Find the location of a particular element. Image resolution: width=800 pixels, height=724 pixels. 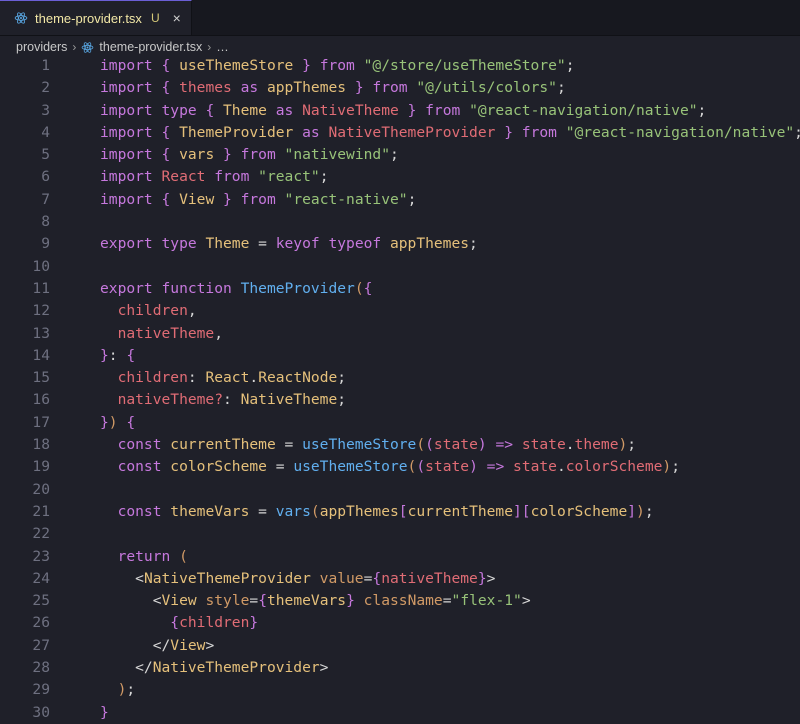

code-line: 20 is located at coordinates (400, 490).